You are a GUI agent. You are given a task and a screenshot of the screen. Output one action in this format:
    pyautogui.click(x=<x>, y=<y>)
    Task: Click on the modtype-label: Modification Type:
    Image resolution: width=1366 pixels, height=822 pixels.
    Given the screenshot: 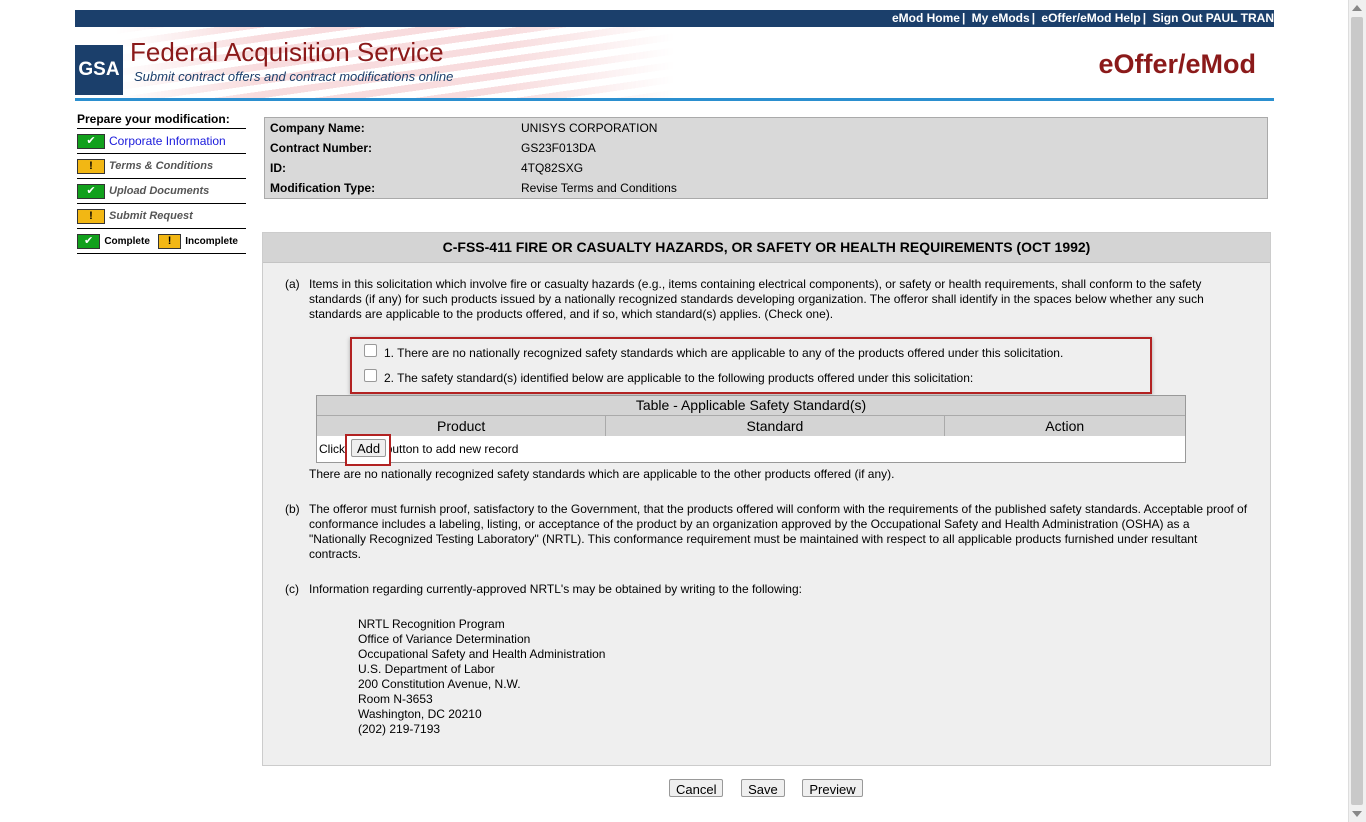 What is the action you would take?
    pyautogui.click(x=323, y=188)
    